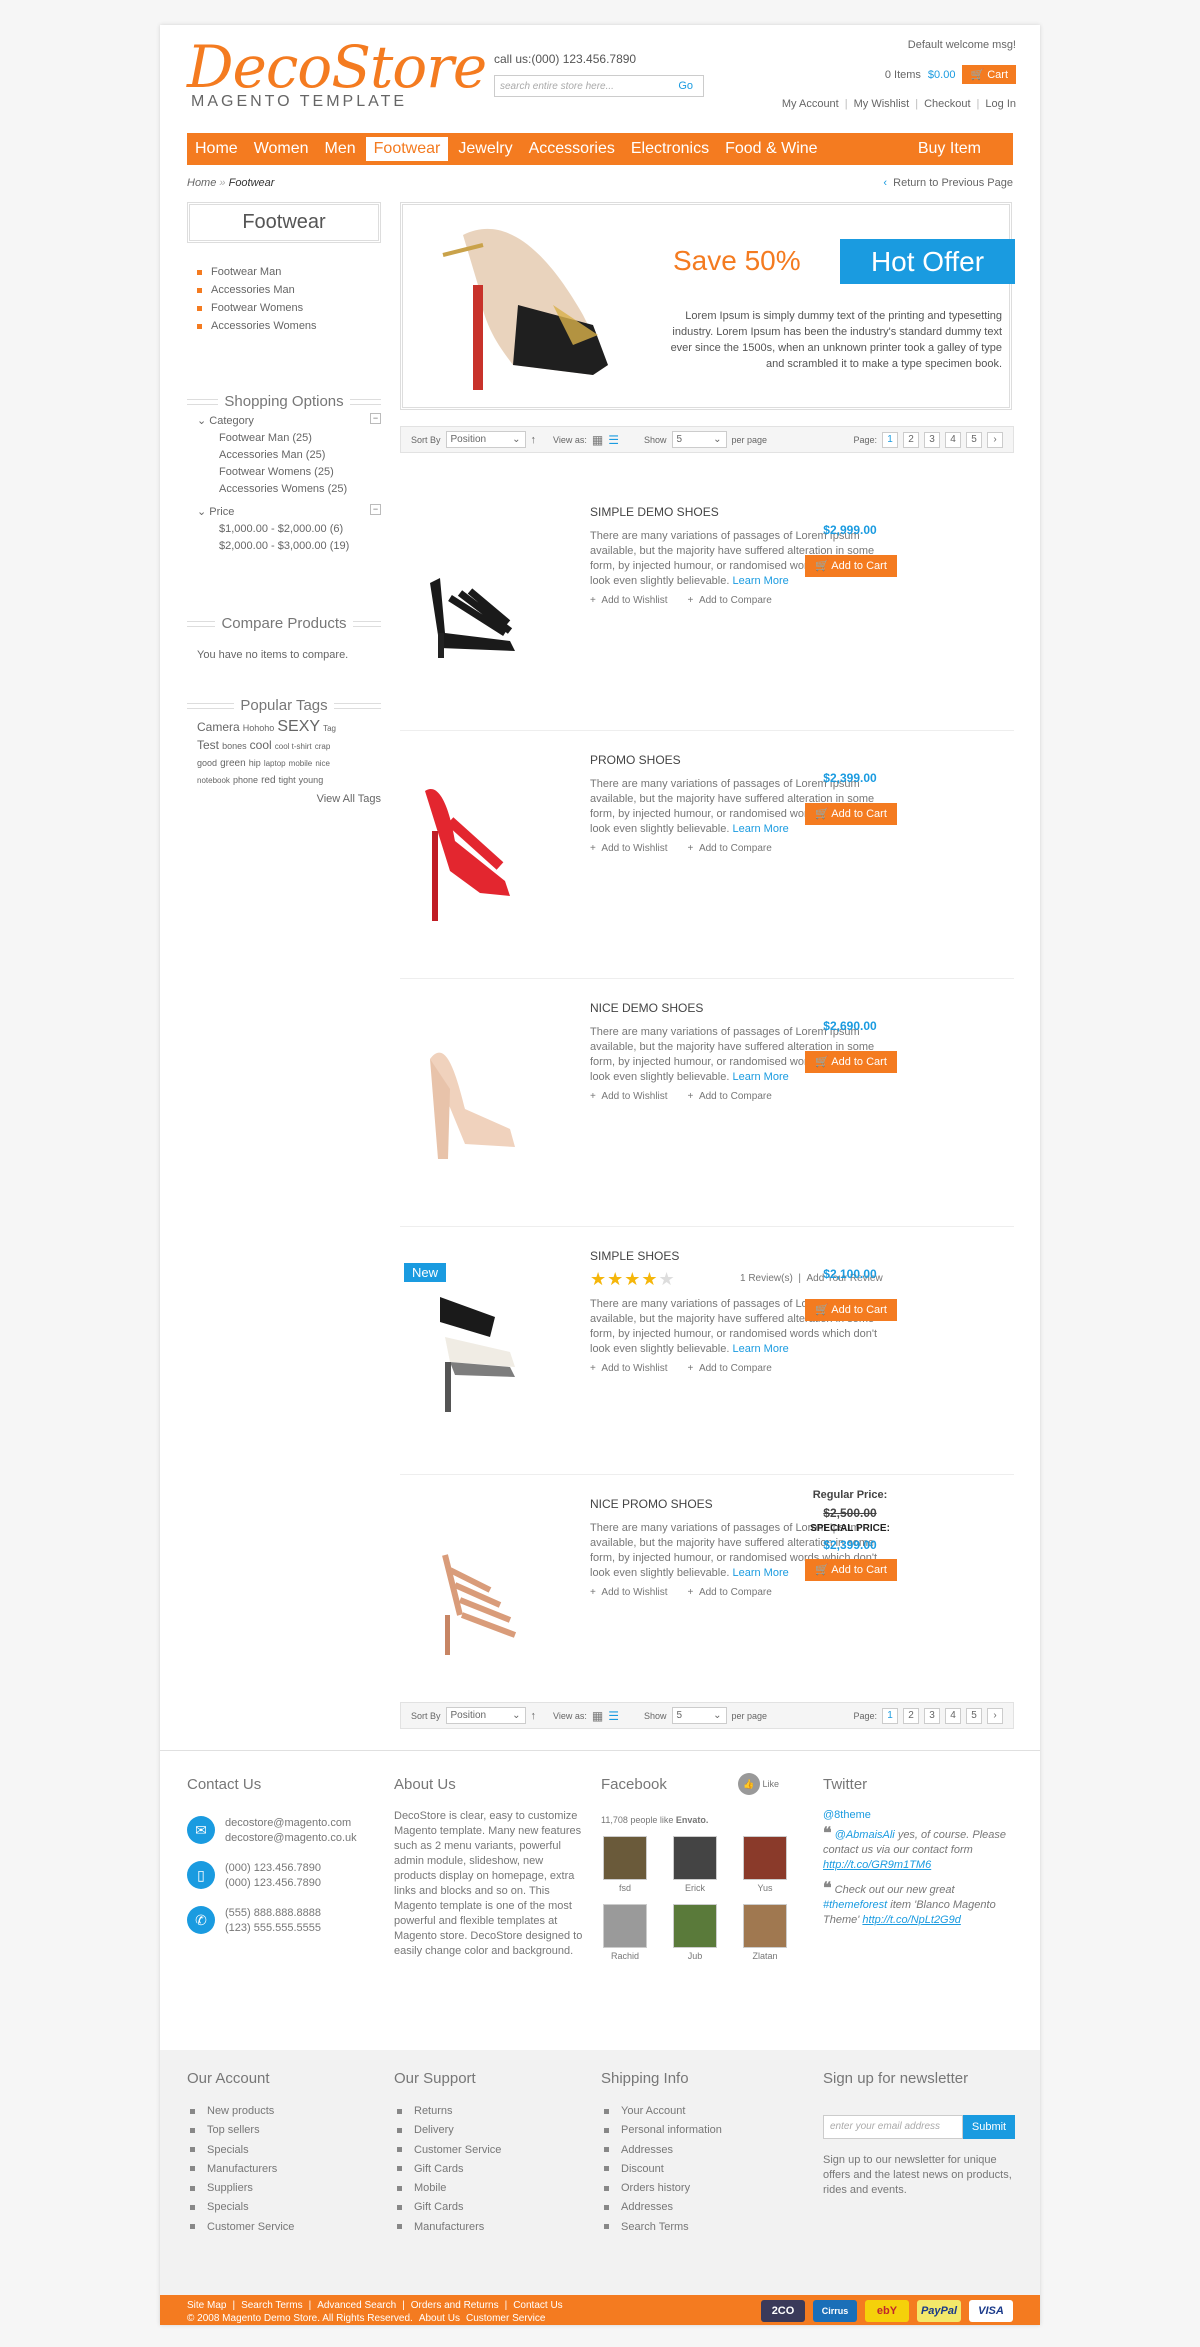 The width and height of the screenshot is (1200, 2347). I want to click on cart-button: 🛒 Cart, so click(989, 74).